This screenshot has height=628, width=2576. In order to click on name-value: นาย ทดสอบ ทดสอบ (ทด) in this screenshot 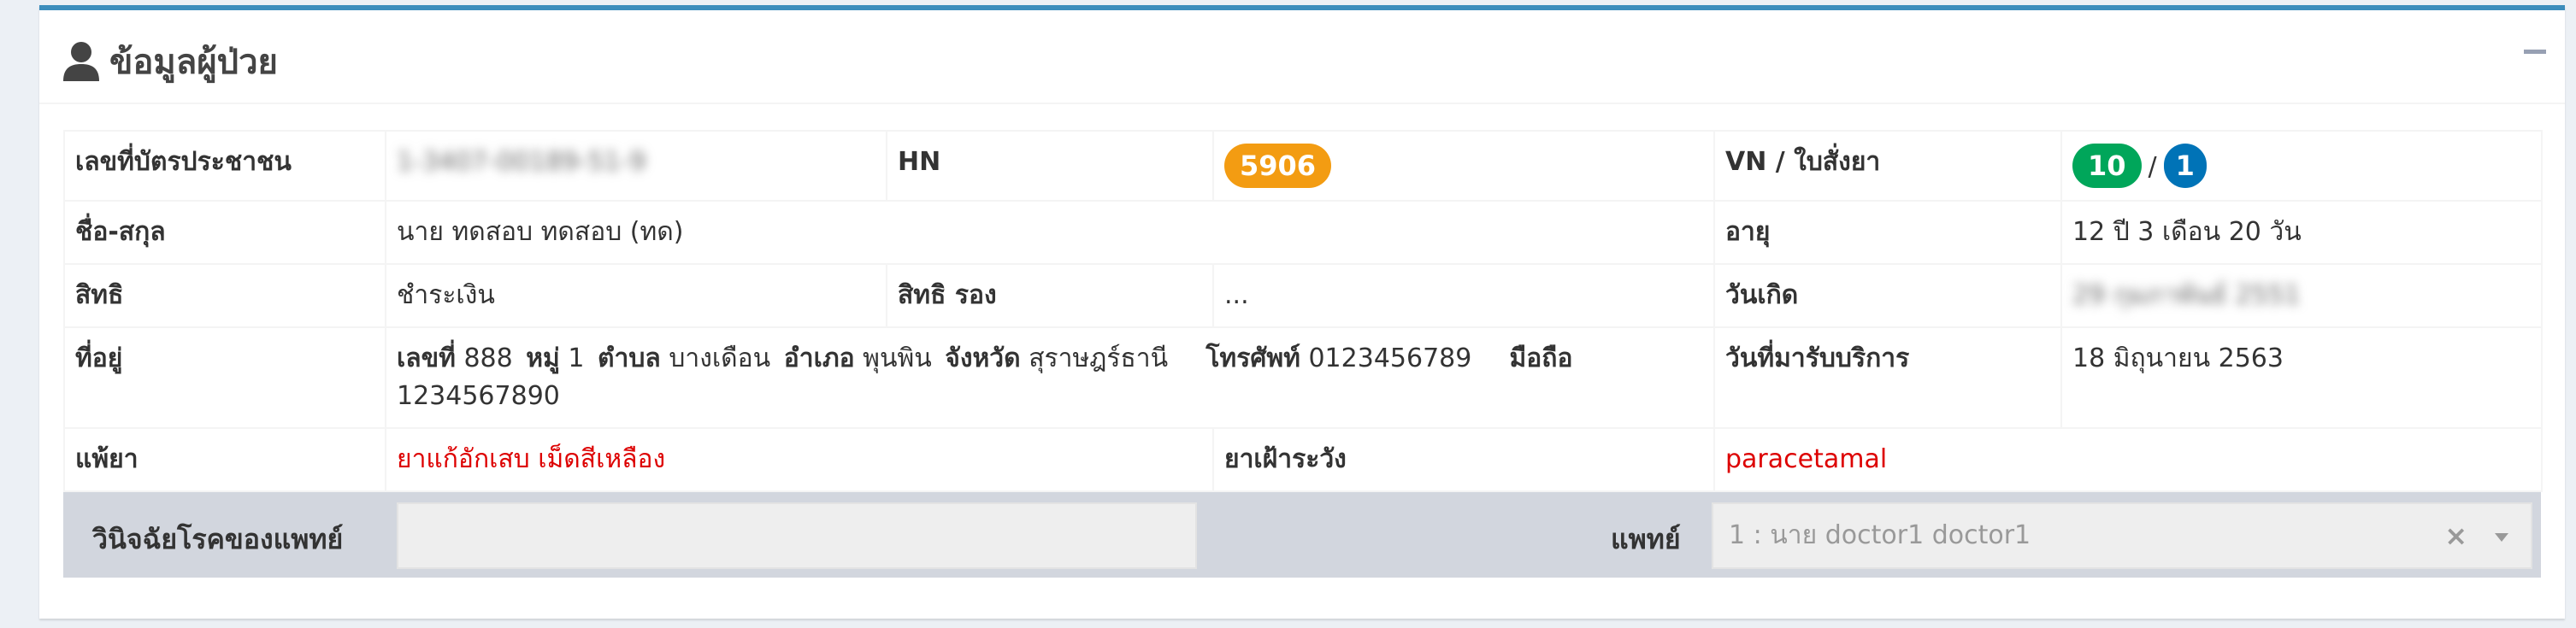, I will do `click(1050, 232)`.